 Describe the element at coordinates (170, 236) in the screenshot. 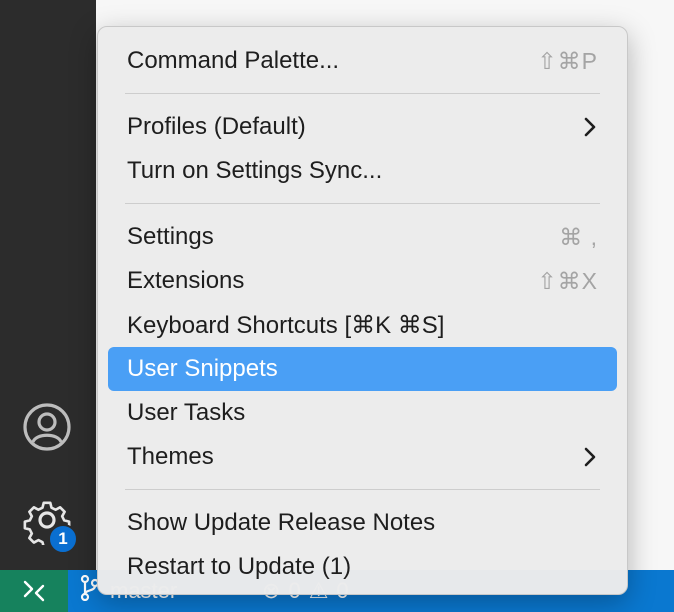

I see `menu-item-label: Settings` at that location.